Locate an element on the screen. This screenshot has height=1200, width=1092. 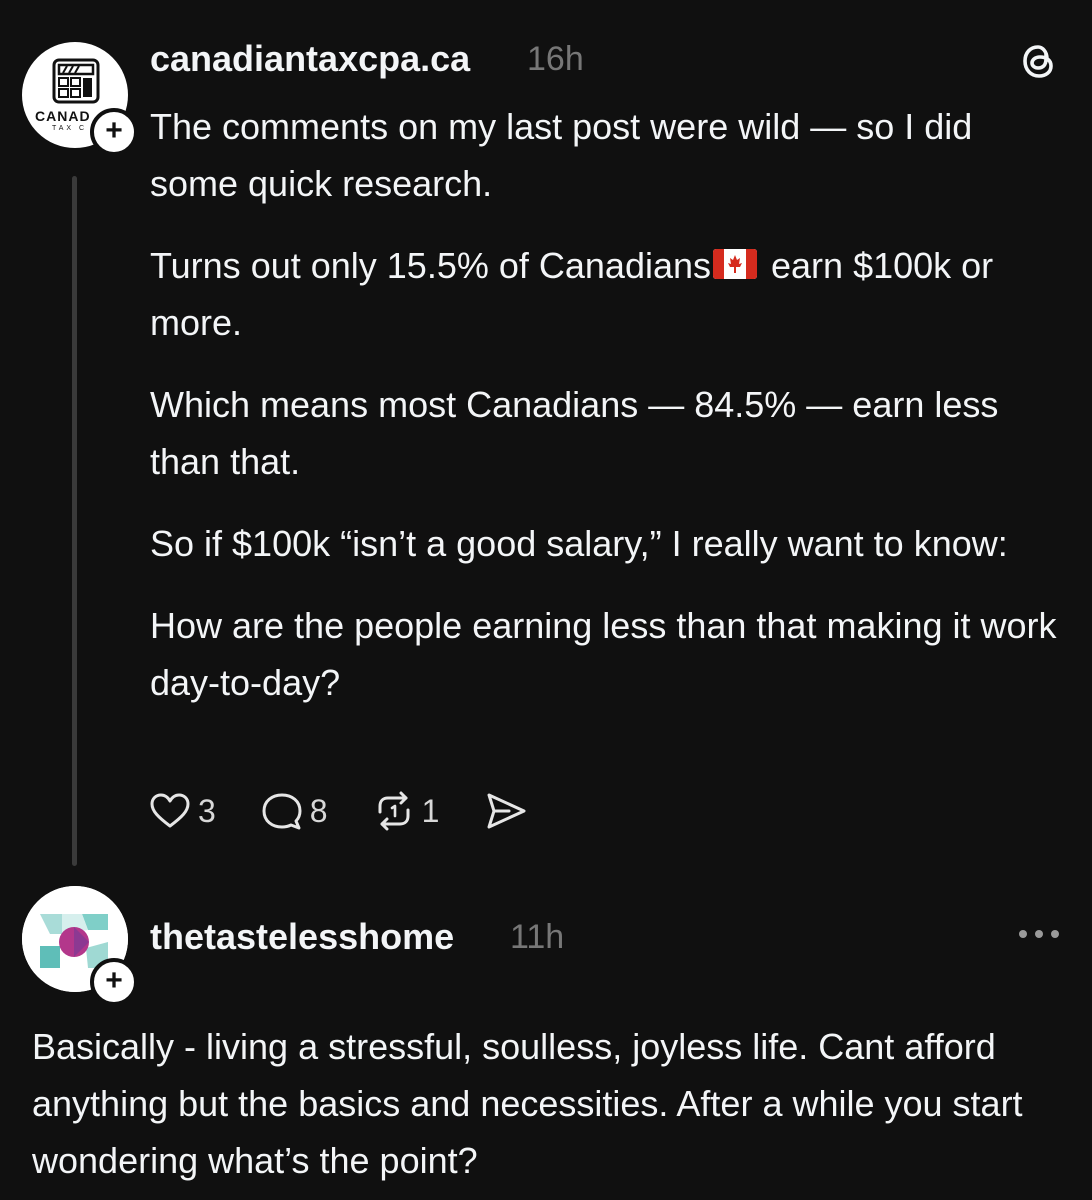
avatar-brand-subtext: TAX C is located at coordinates (70, 128).